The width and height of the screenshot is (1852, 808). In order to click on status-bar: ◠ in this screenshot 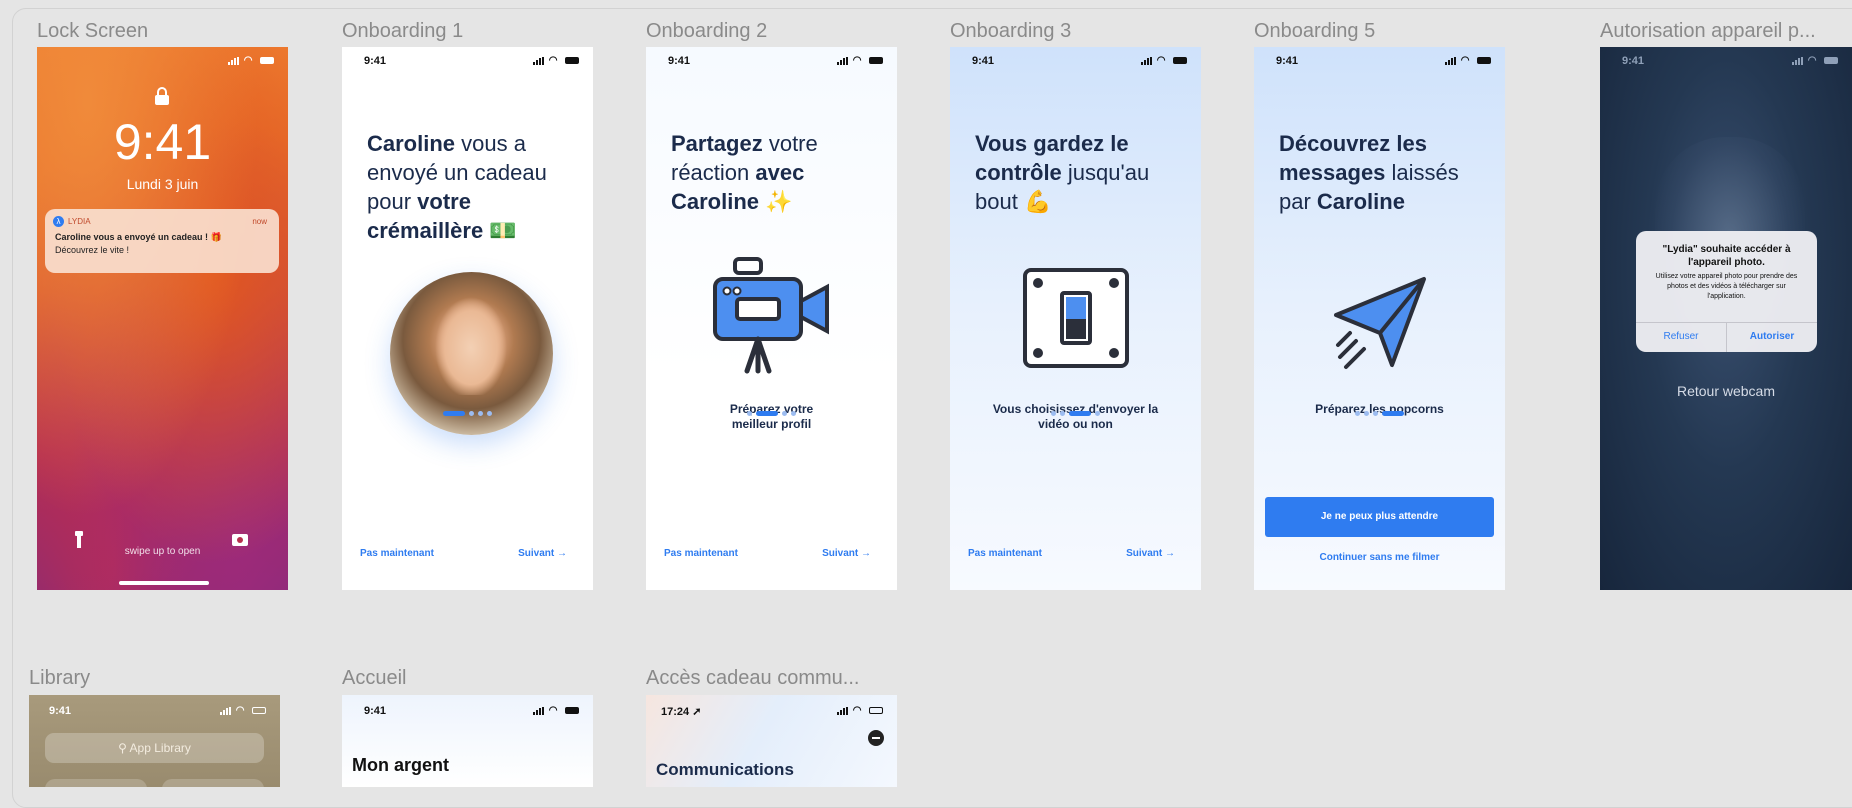, I will do `click(162, 59)`.